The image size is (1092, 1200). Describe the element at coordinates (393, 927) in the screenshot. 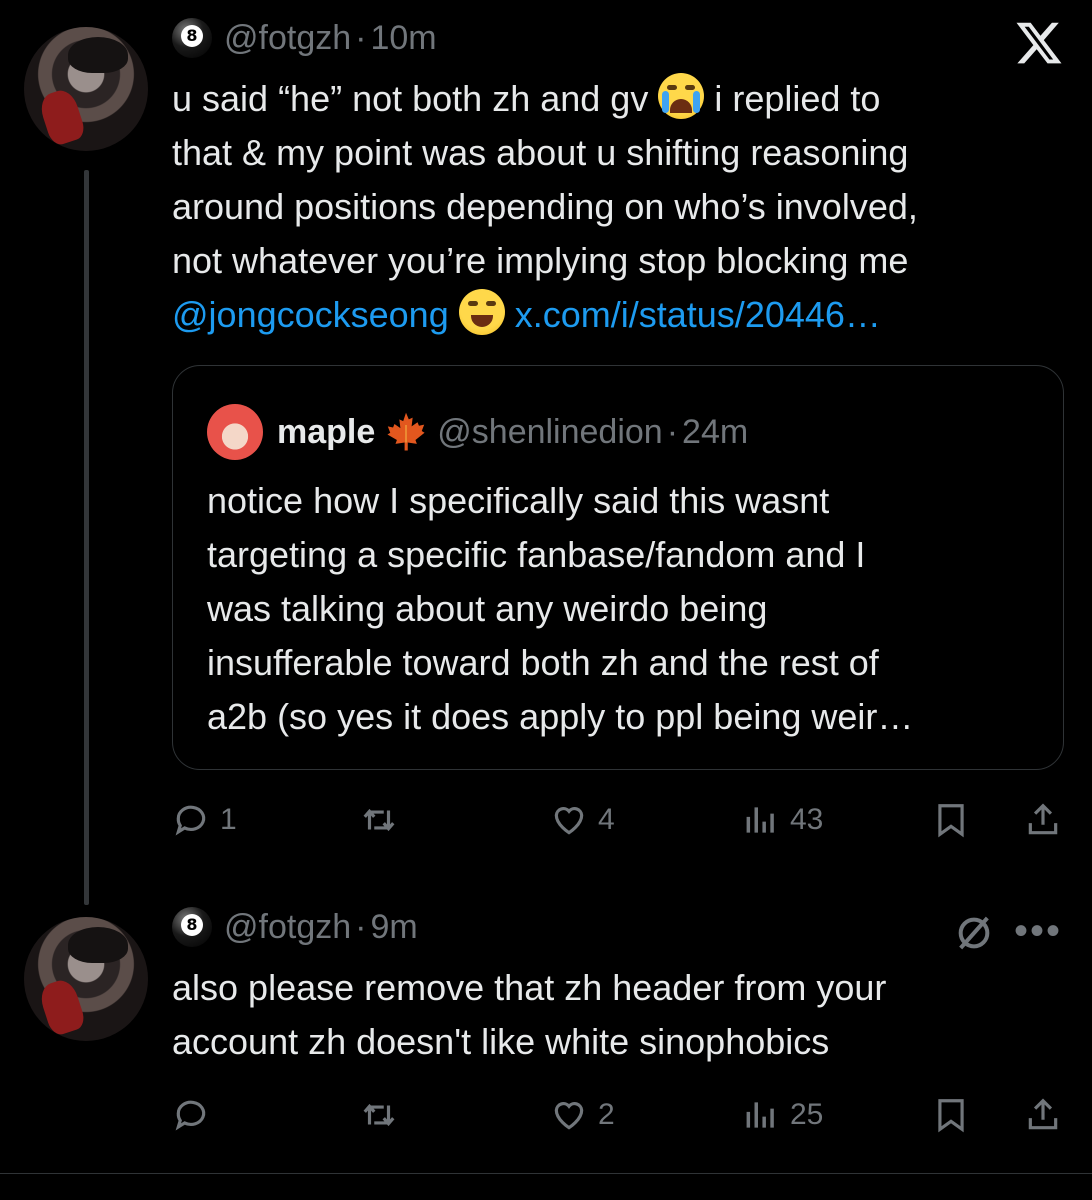

I see `tweet-time: 9m` at that location.